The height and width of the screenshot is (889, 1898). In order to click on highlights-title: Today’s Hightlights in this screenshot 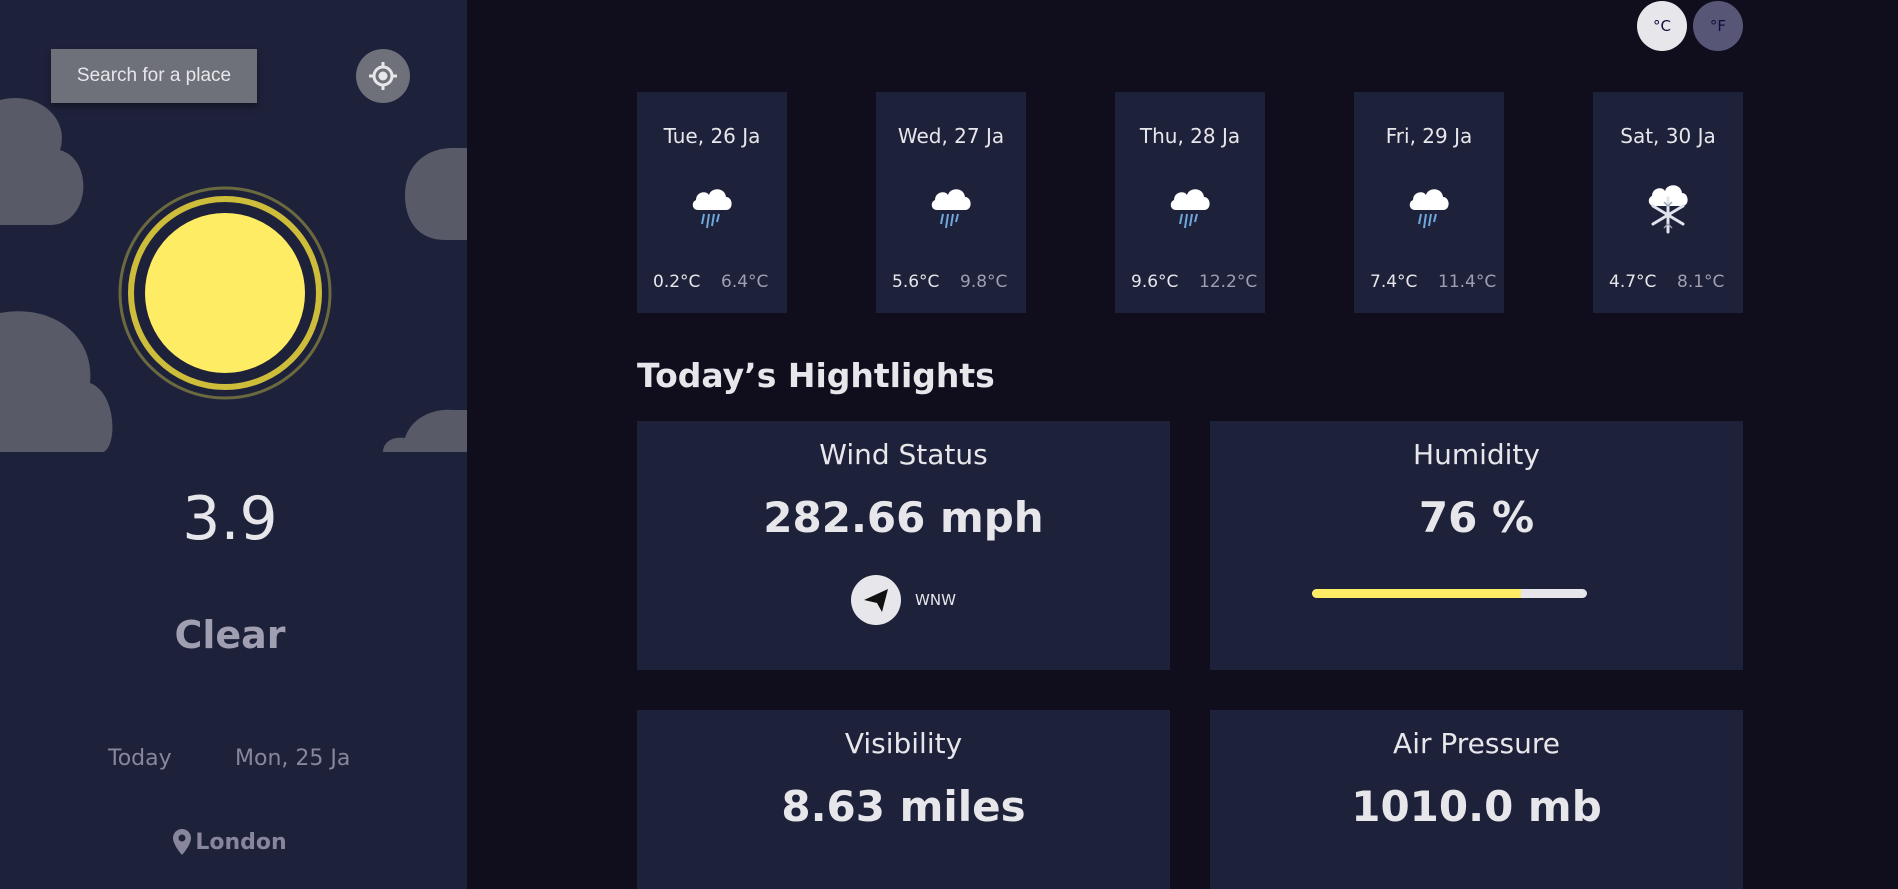, I will do `click(816, 375)`.